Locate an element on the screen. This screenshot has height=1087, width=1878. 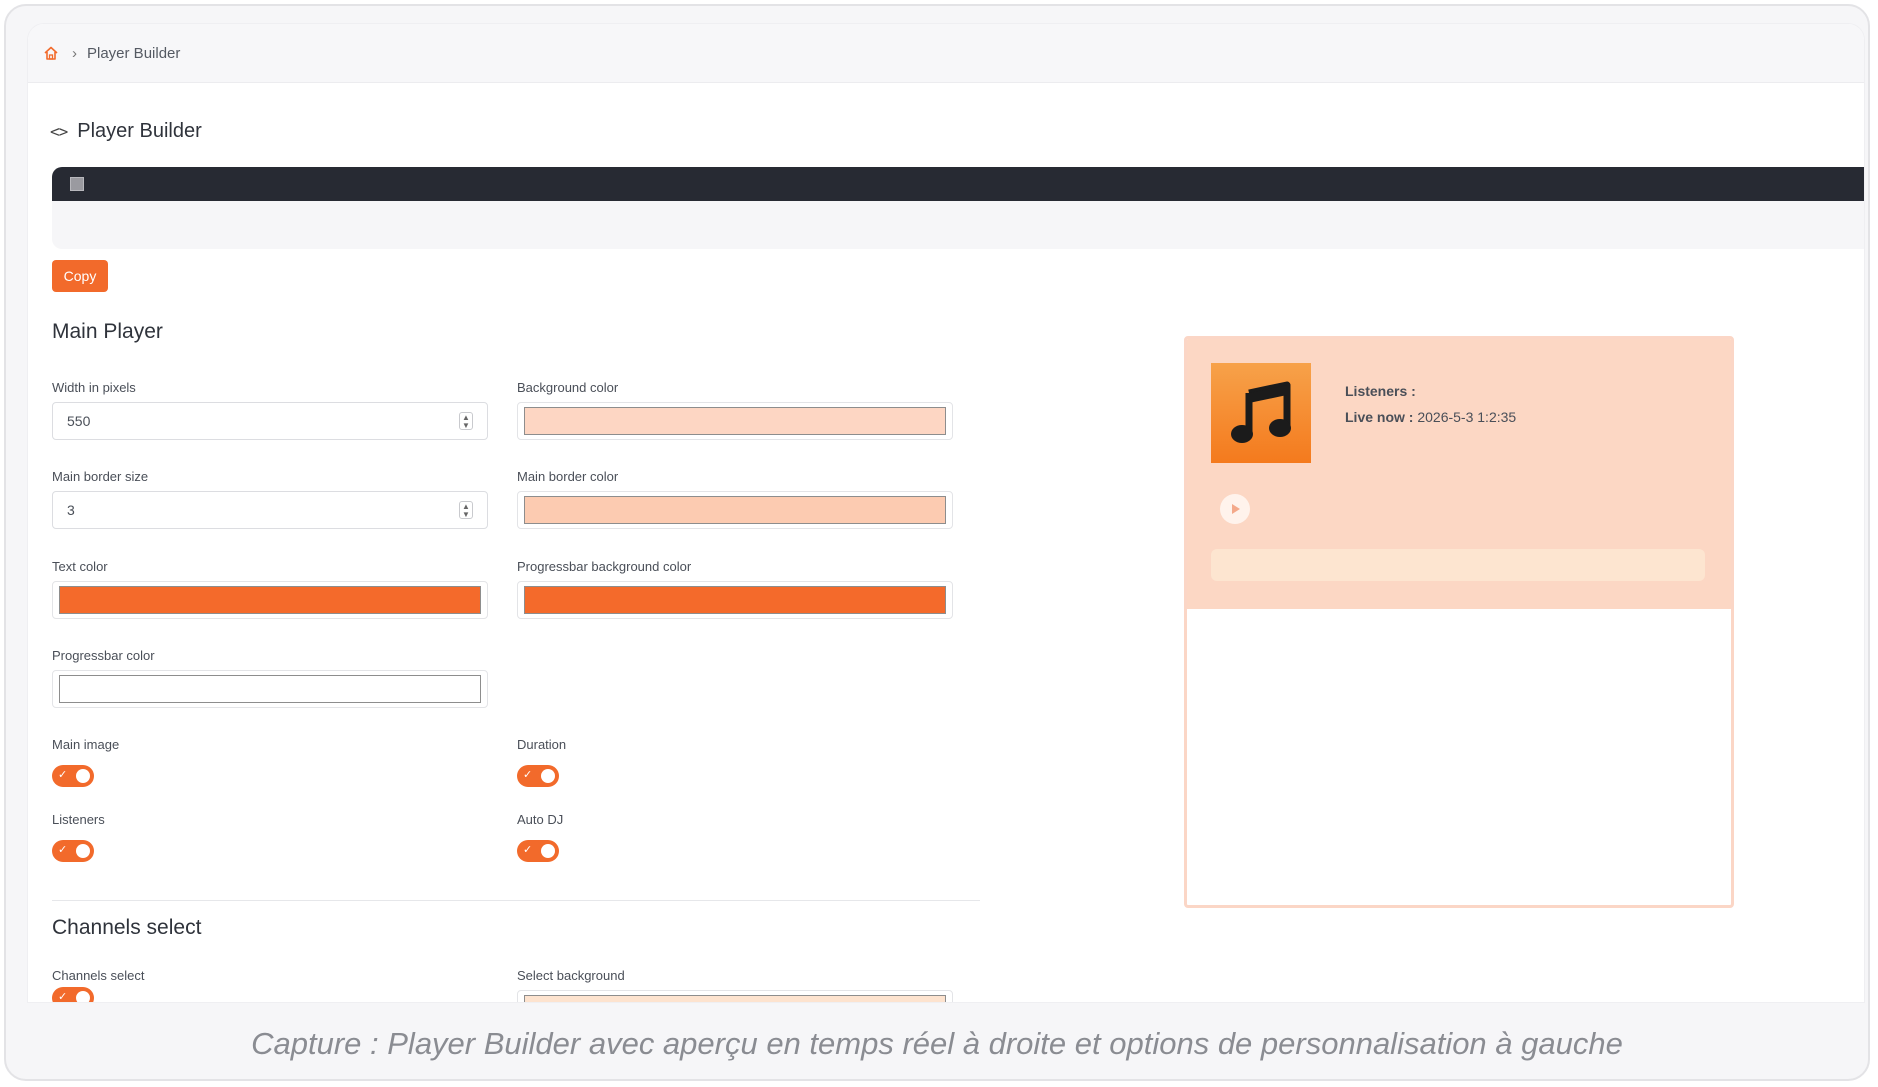
background-color-swatch is located at coordinates (735, 421).